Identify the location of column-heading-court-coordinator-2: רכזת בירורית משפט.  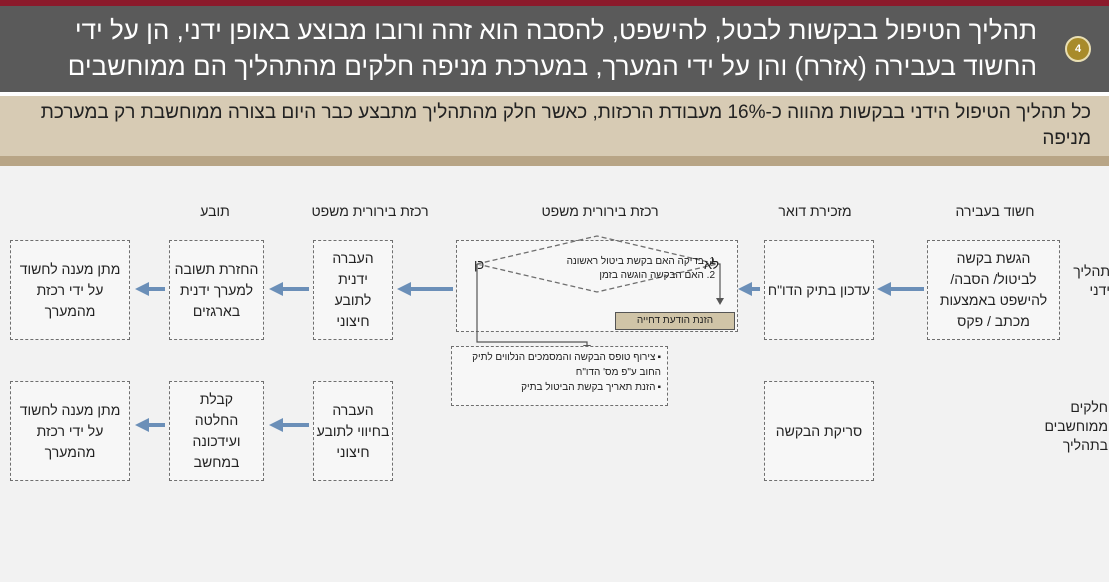
(370, 211).